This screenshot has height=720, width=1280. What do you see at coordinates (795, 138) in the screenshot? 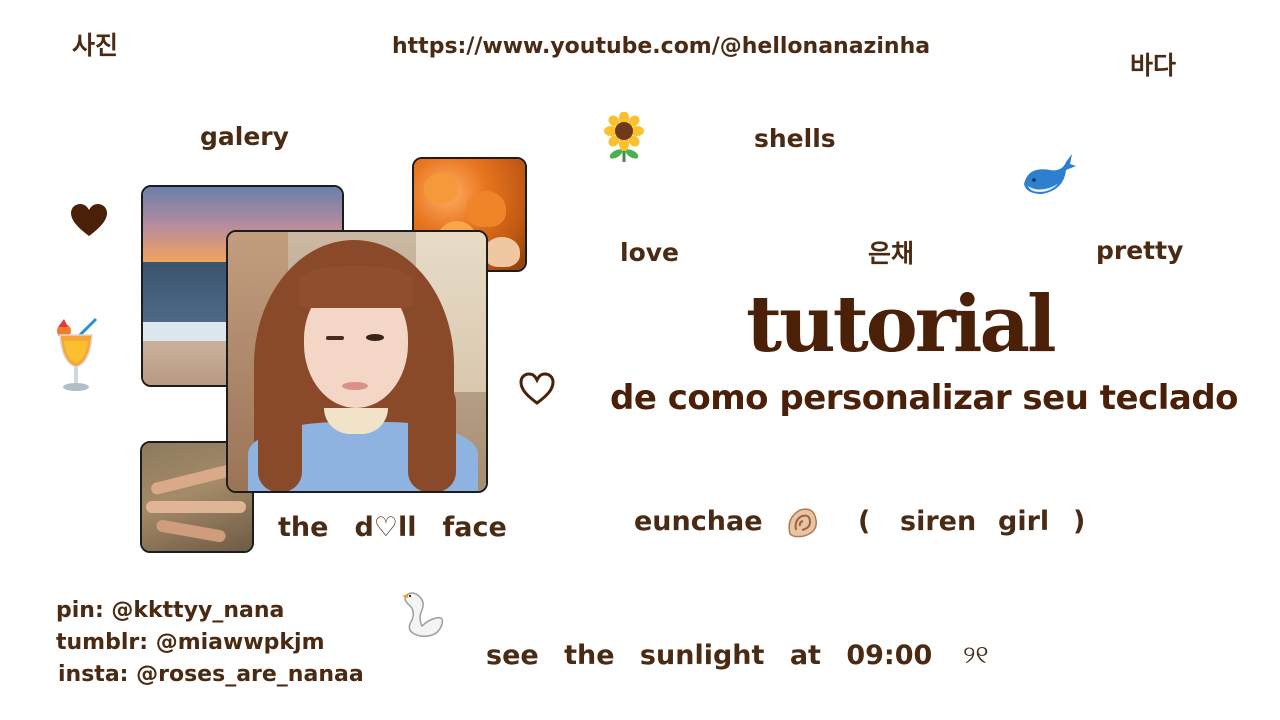
I see `shells-label: shells` at bounding box center [795, 138].